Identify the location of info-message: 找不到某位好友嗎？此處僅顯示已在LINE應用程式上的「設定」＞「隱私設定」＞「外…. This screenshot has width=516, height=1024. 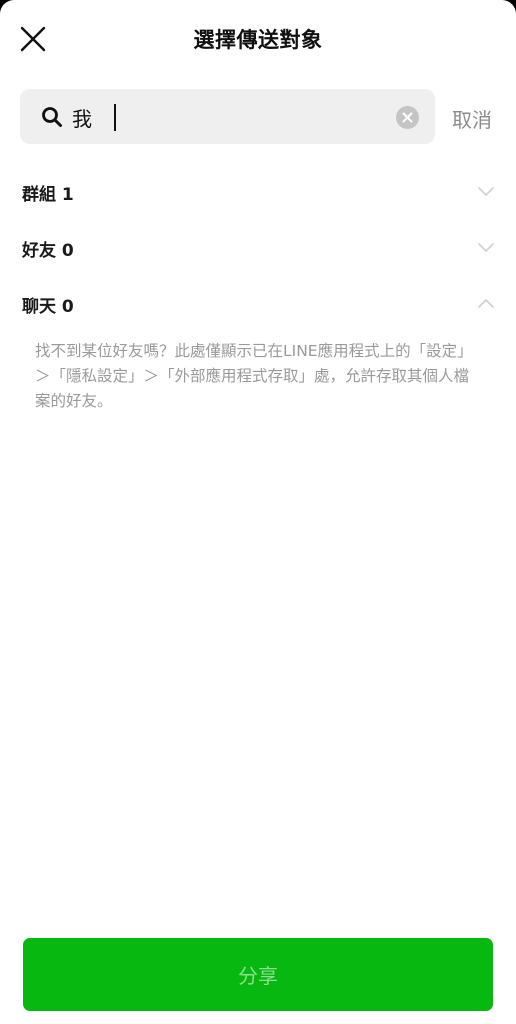
(254, 376).